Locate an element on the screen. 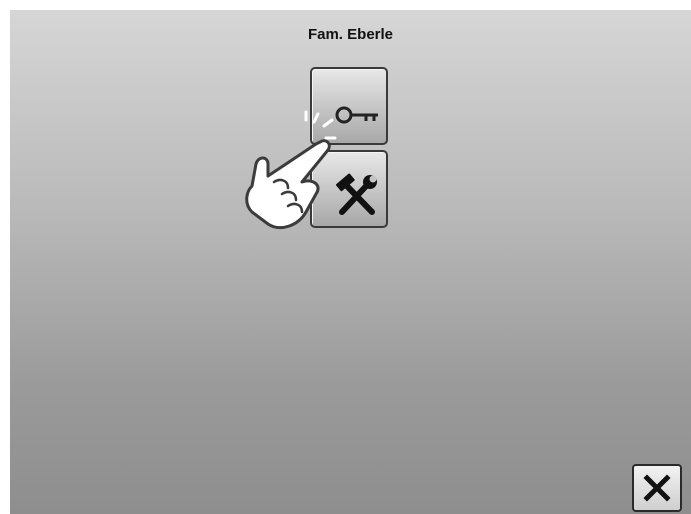 Image resolution: width=691 pixels, height=514 pixels. settings-button is located at coordinates (349, 189).